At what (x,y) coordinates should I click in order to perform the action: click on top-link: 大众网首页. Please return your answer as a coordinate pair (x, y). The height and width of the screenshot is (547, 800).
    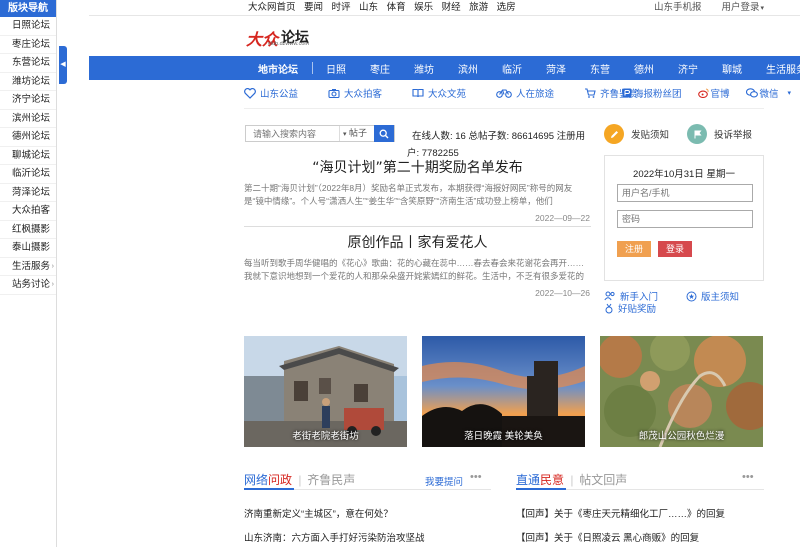
    Looking at the image, I should click on (272, 8).